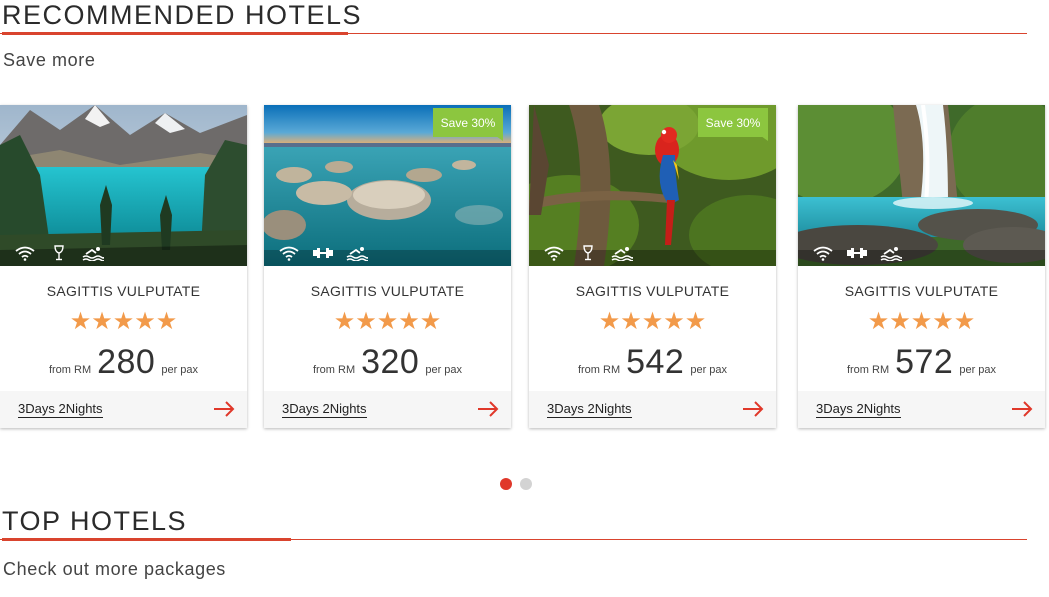  What do you see at coordinates (95, 521) in the screenshot?
I see `top-hotels-title: TOP HOTELS` at bounding box center [95, 521].